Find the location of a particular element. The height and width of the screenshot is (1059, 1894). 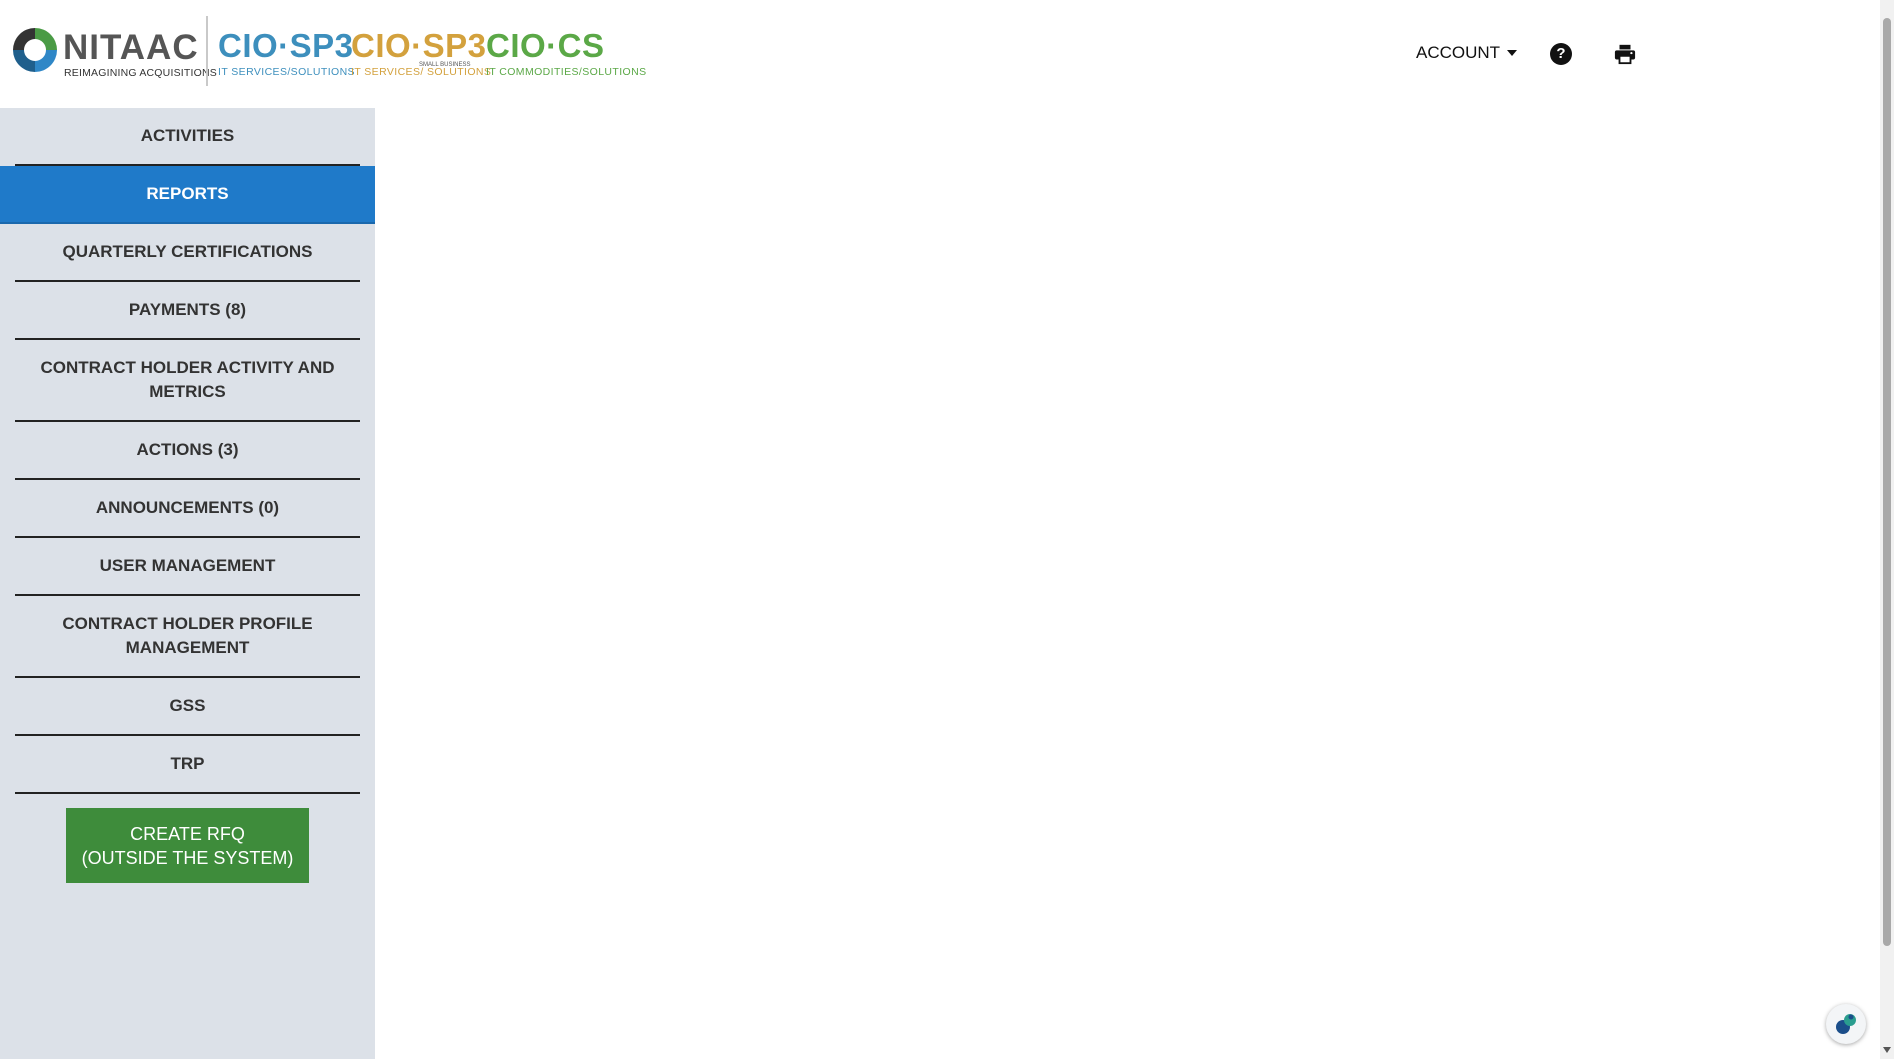

sidebar-item-trp: TRP is located at coordinates (187, 765).